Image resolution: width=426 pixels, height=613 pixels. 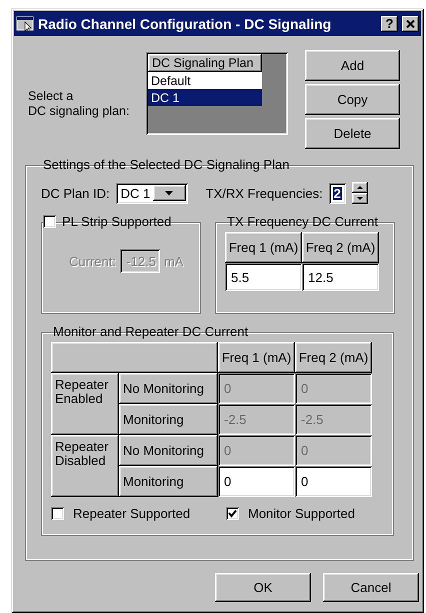 I want to click on dialog-button: Delete, so click(x=352, y=133).